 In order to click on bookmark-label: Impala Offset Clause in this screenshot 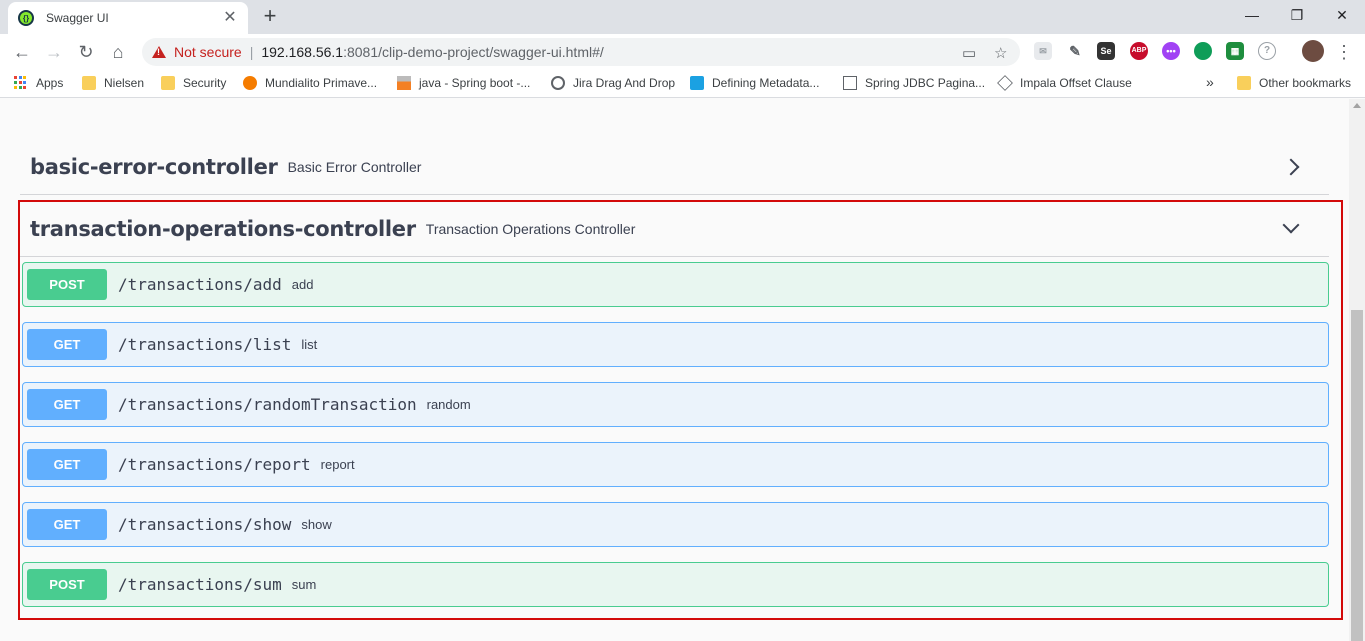, I will do `click(1076, 83)`.